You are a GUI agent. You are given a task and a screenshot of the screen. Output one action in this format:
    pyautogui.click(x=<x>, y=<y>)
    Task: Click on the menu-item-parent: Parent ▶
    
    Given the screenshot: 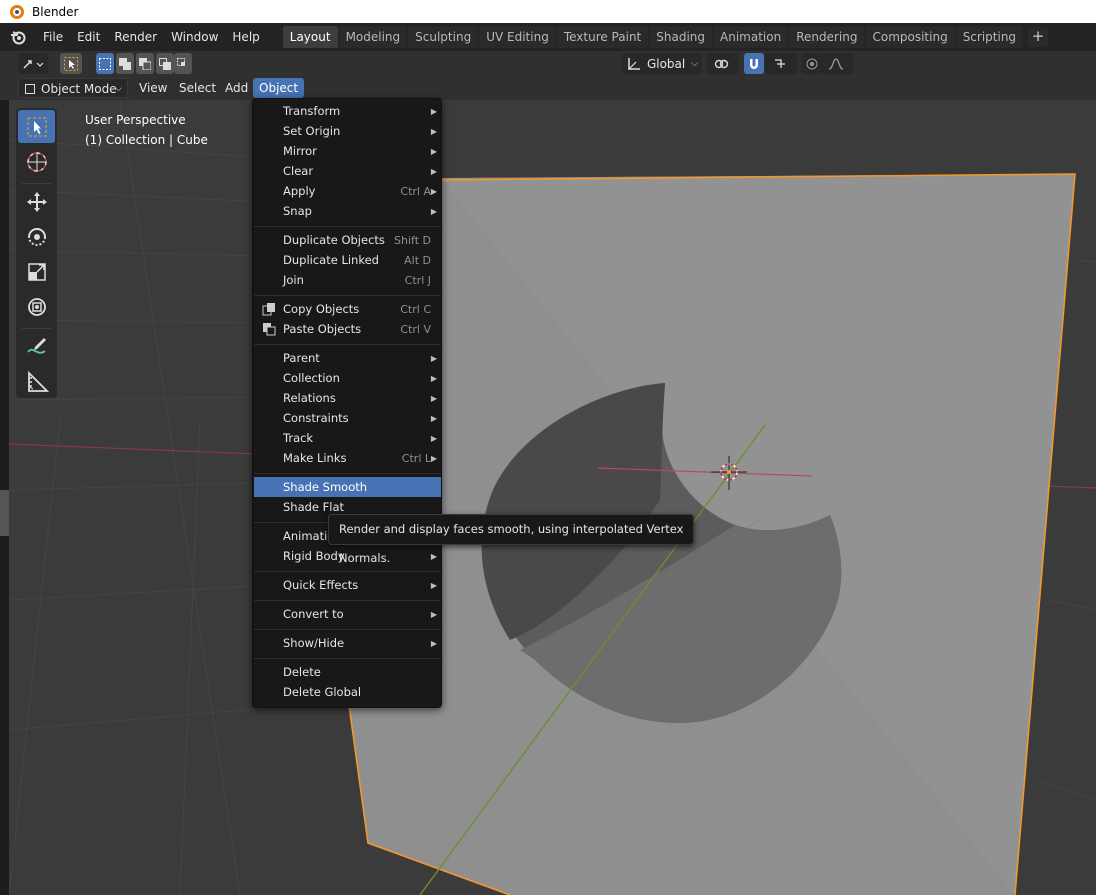 What is the action you would take?
    pyautogui.click(x=347, y=358)
    